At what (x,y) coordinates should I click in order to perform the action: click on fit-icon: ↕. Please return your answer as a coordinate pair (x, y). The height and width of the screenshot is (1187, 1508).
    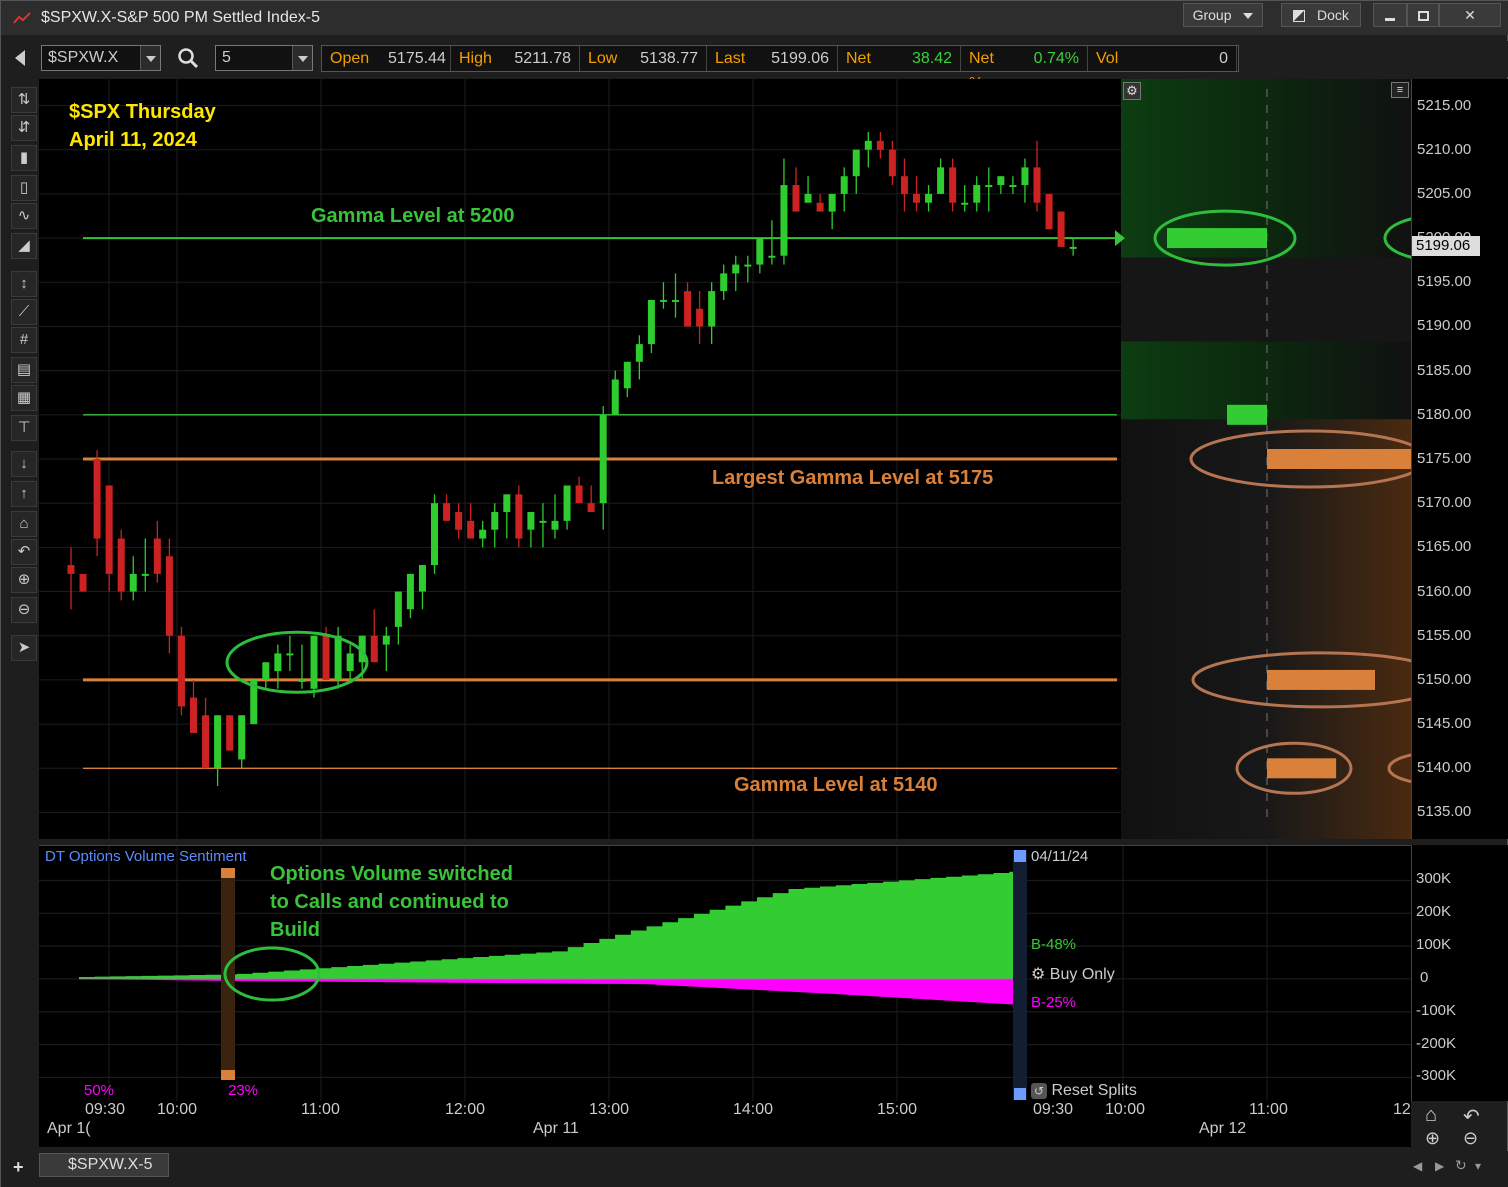
    Looking at the image, I should click on (24, 284).